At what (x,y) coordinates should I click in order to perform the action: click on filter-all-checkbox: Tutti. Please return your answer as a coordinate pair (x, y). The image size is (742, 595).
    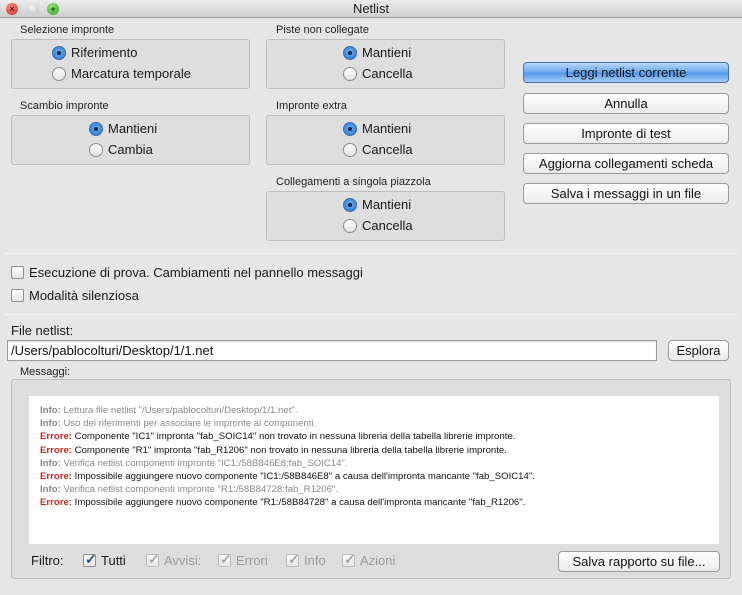
    Looking at the image, I should click on (104, 559).